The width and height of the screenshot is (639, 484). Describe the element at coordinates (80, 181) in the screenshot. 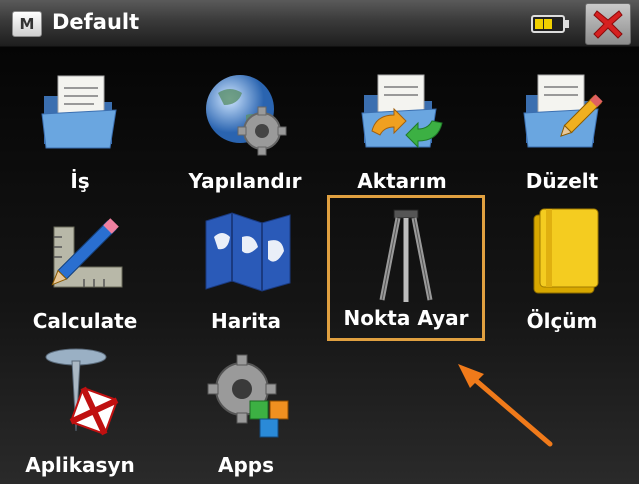

I see `tile-label: İş` at that location.